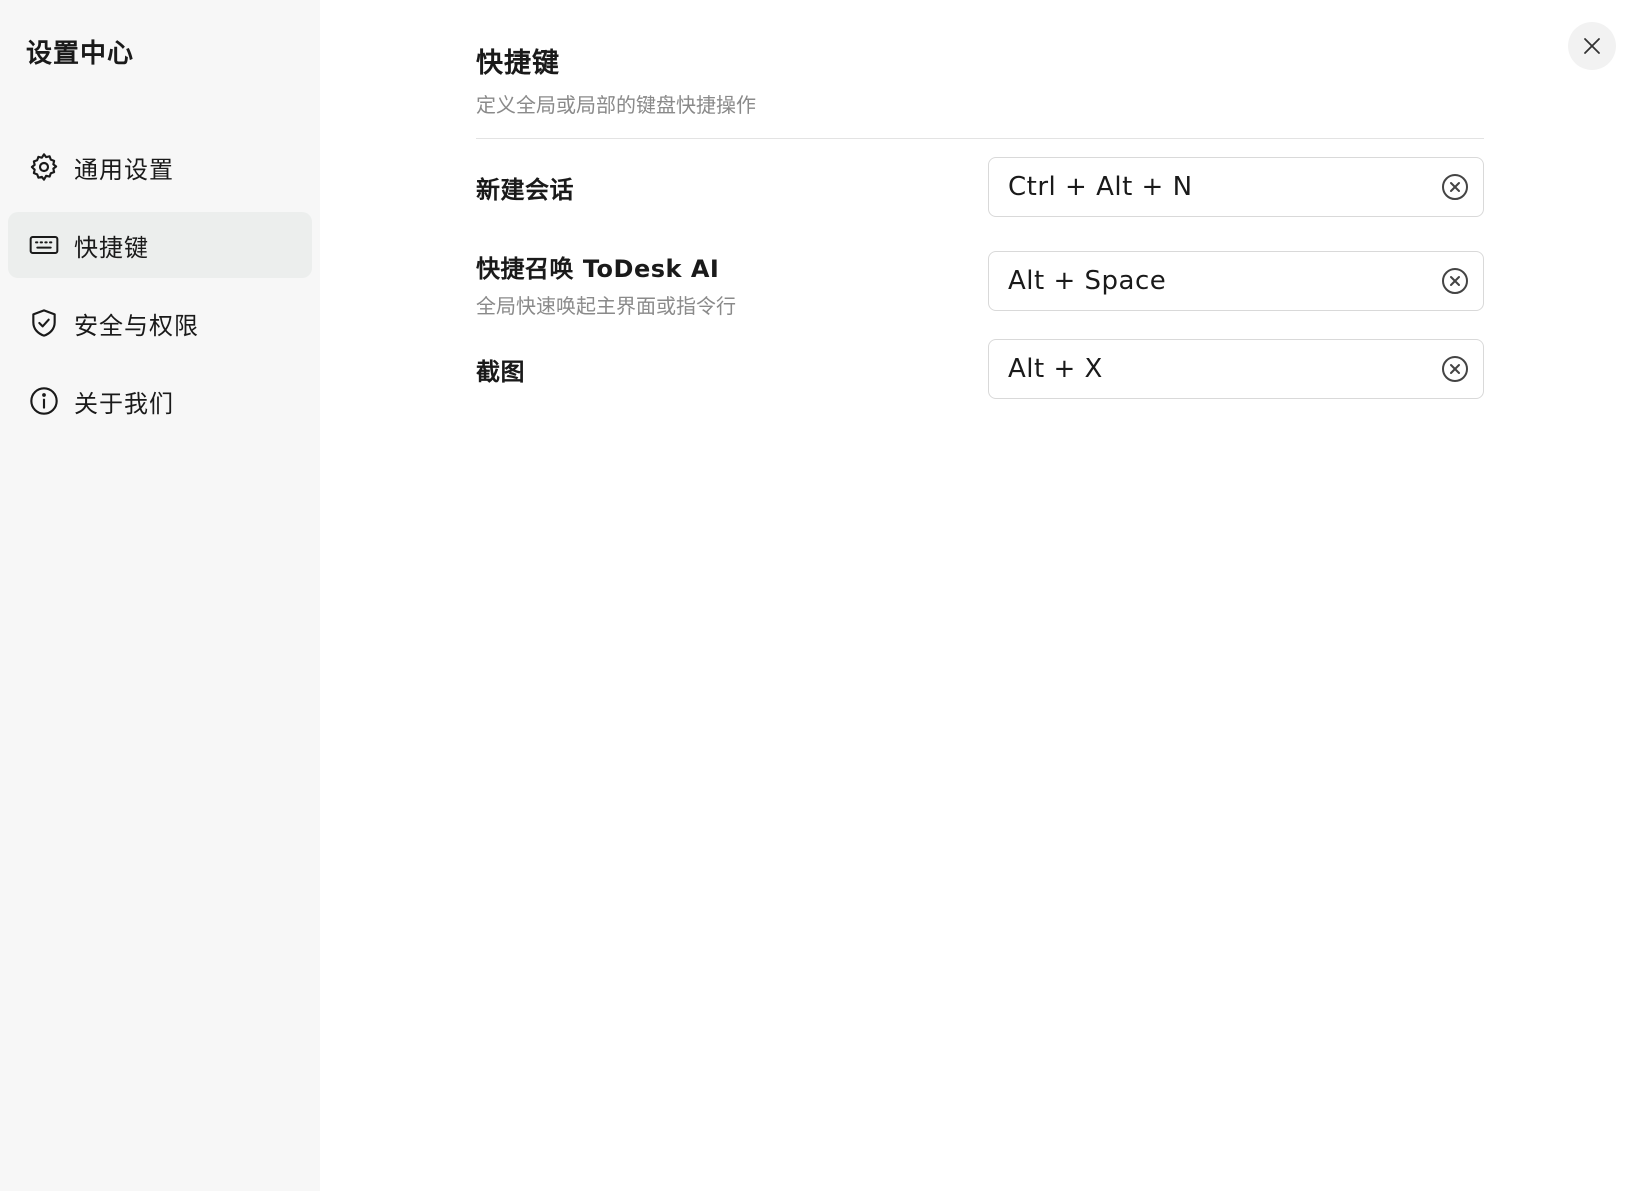 Image resolution: width=1632 pixels, height=1191 pixels. I want to click on sidebar-item-shortcuts: 快捷键, so click(160, 245).